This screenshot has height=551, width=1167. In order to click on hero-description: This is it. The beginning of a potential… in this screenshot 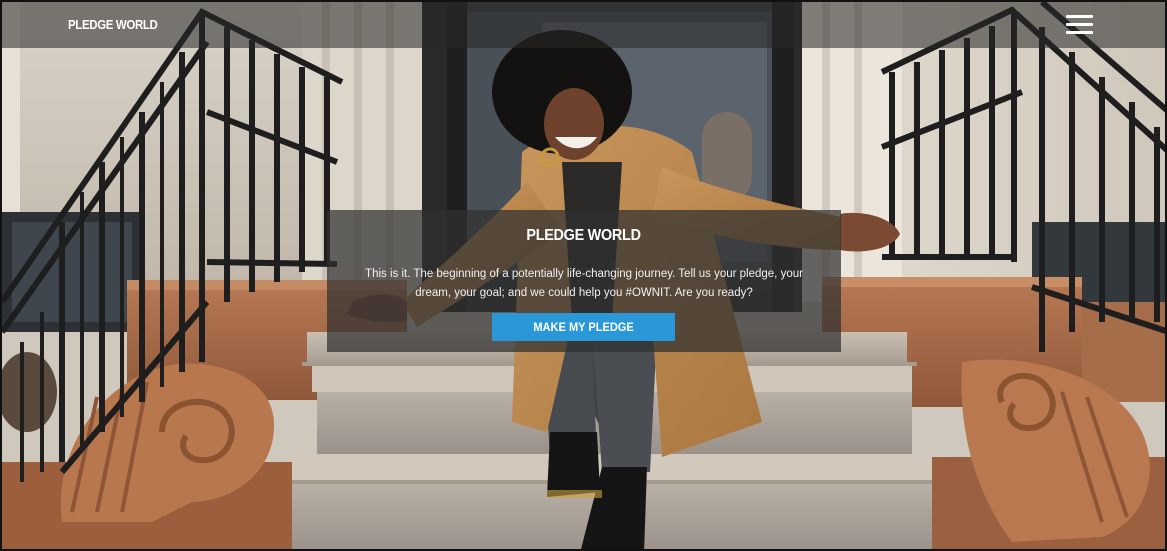, I will do `click(584, 283)`.